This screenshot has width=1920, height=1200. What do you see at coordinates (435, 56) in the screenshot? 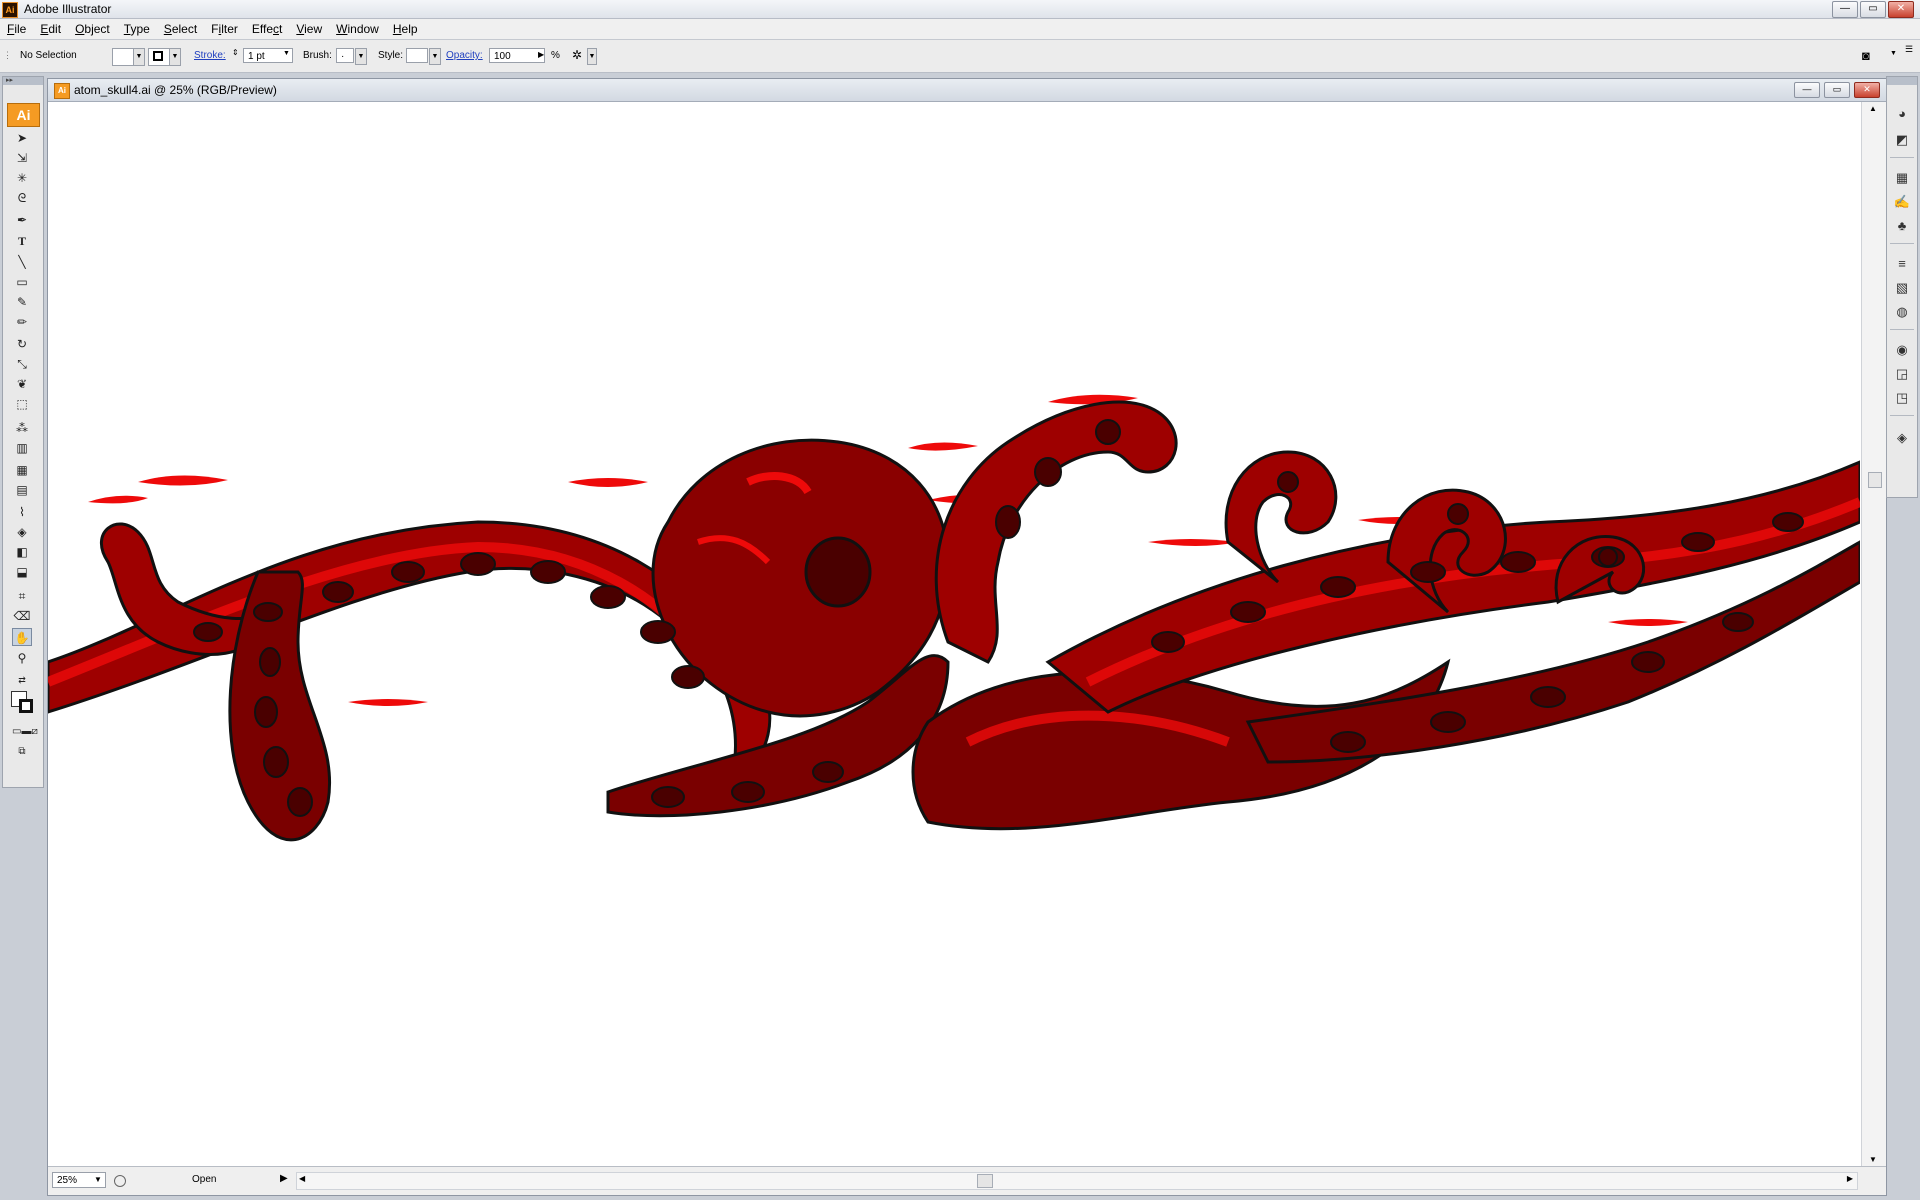
I see `style-dropdown-icon: ▼` at bounding box center [435, 56].